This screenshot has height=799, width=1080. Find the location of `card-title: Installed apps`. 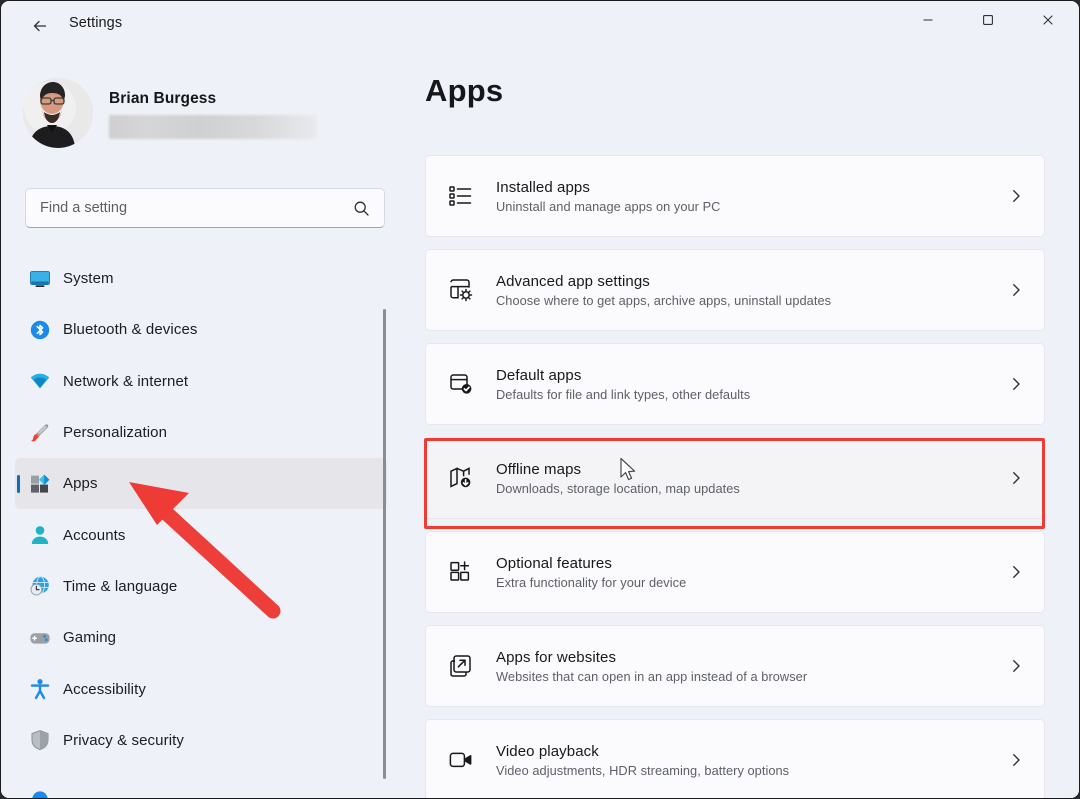

card-title: Installed apps is located at coordinates (543, 187).